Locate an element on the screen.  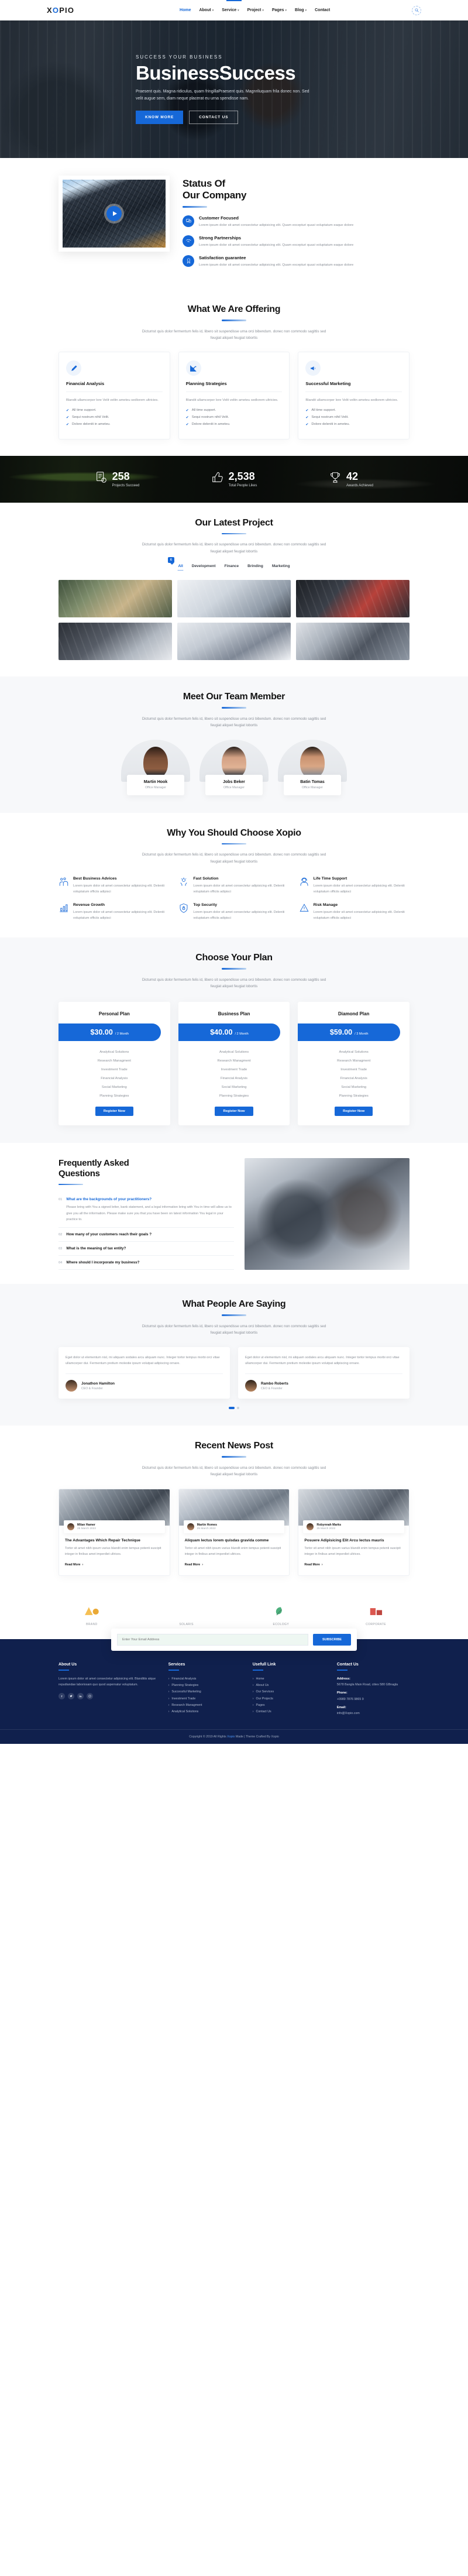
contact-us-button: CONTACT US is located at coordinates (214, 117).